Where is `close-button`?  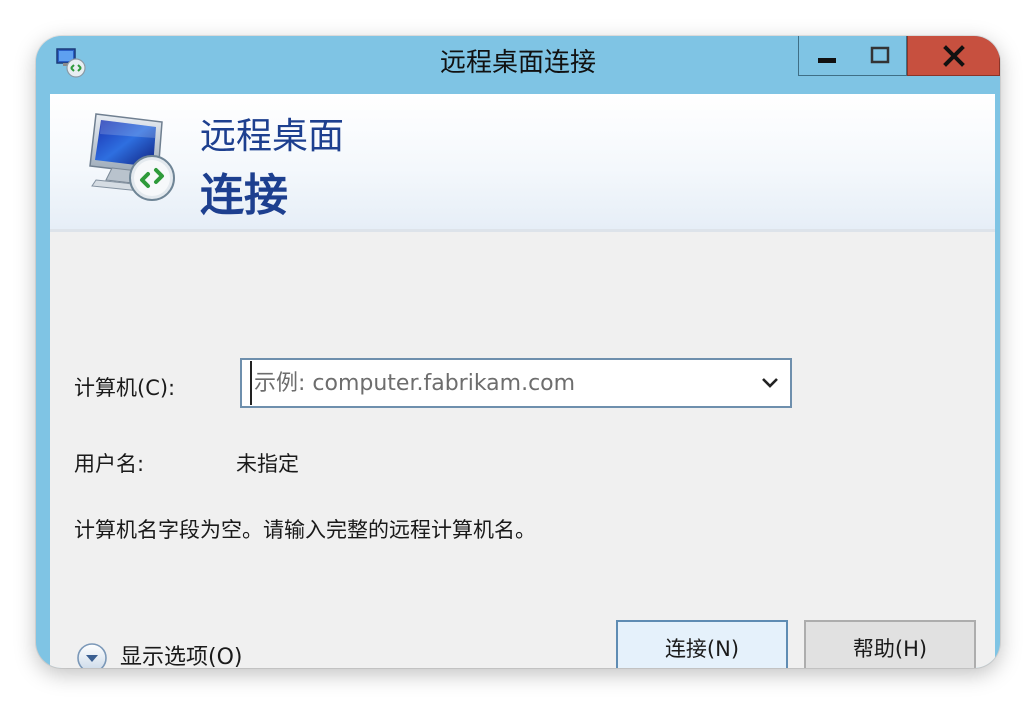 close-button is located at coordinates (953, 56).